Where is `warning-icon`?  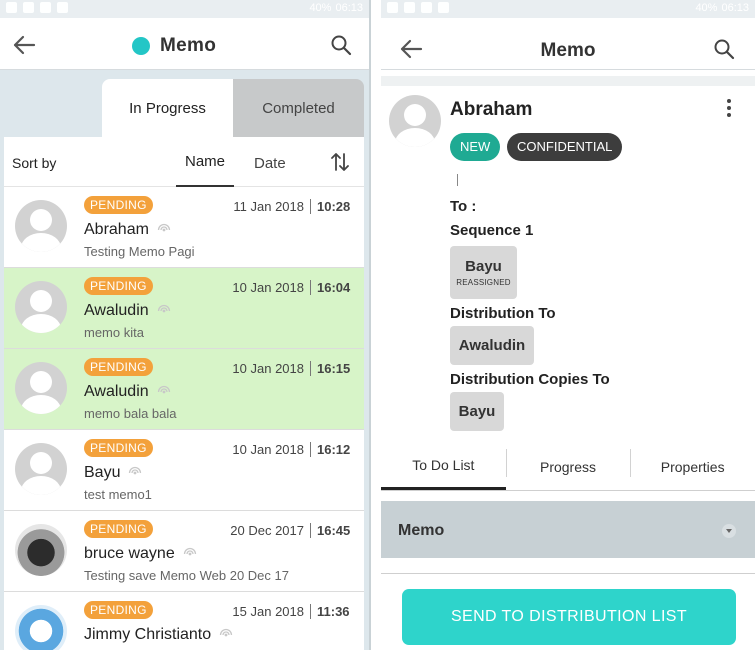 warning-icon is located at coordinates (11, 7).